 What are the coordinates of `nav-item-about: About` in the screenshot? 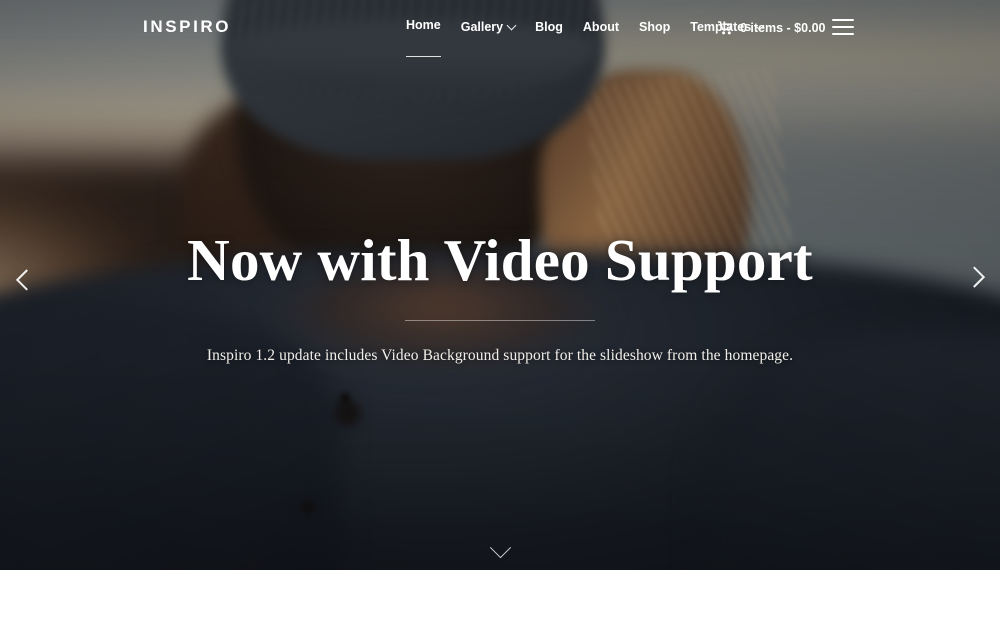 It's located at (601, 27).